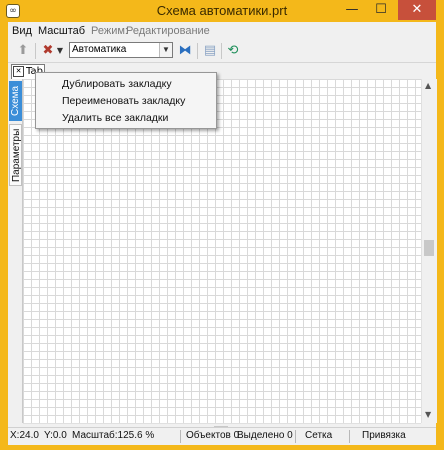 This screenshot has width=444, height=450. Describe the element at coordinates (61, 31) in the screenshot. I see `menu-scale: Масштаб` at that location.